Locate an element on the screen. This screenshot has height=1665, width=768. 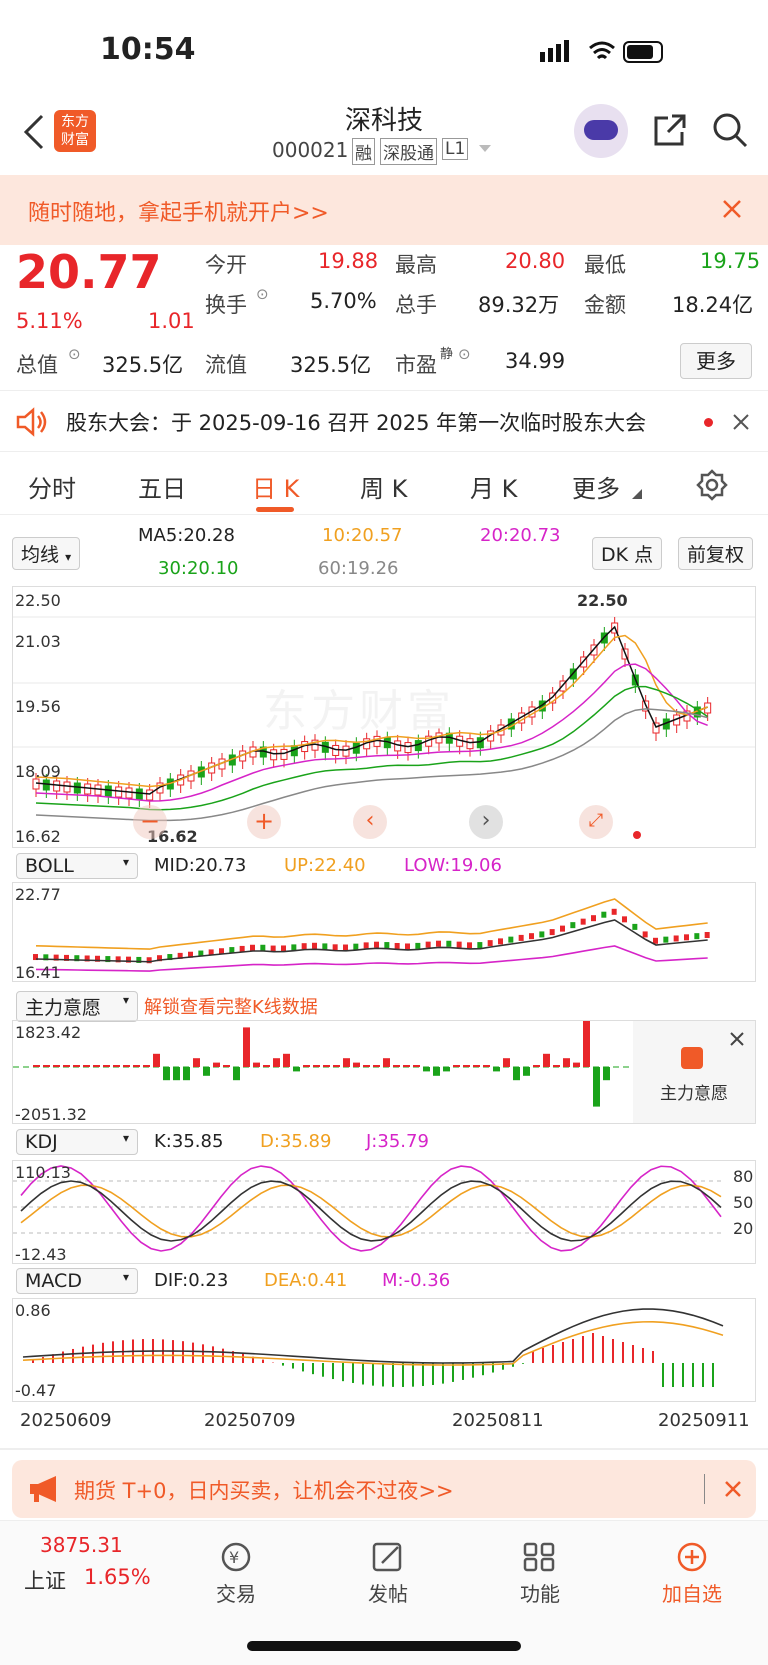
open-account-banner: 随时随地，拿起手机就开户>> is located at coordinates (384, 210).